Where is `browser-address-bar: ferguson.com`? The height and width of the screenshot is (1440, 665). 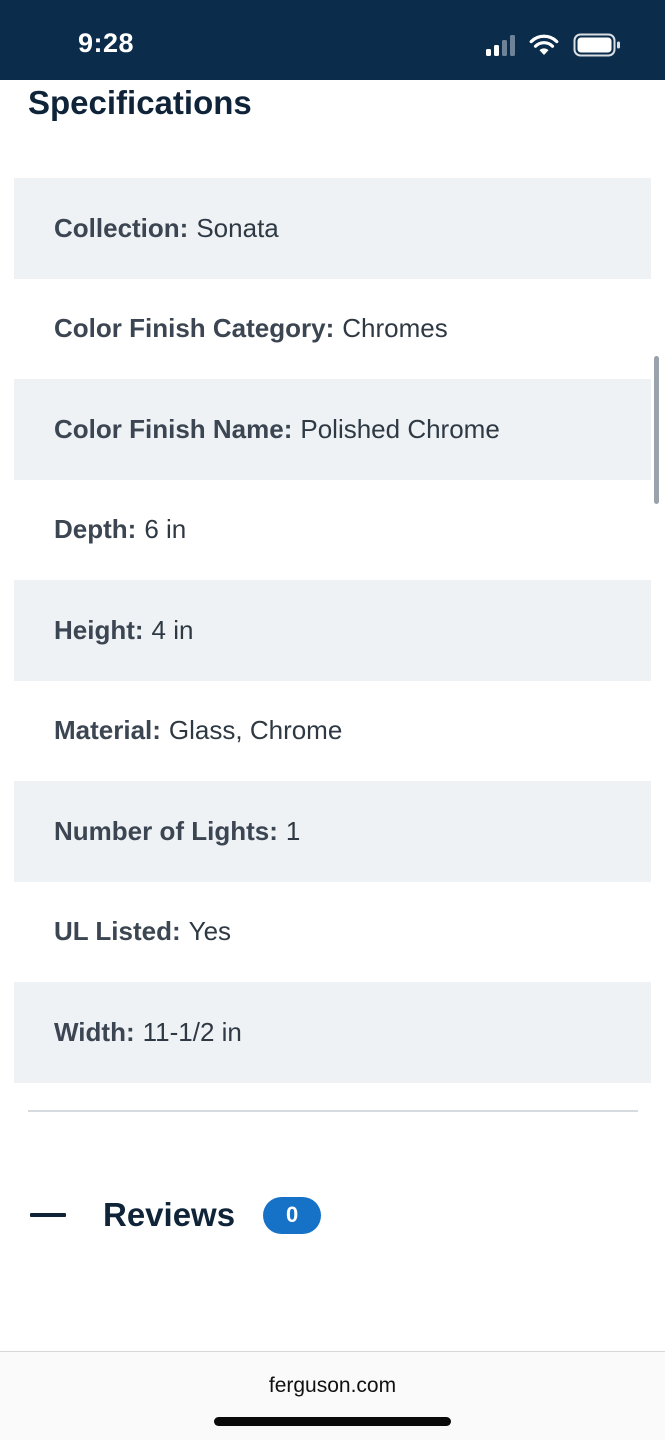 browser-address-bar: ferguson.com is located at coordinates (332, 1395).